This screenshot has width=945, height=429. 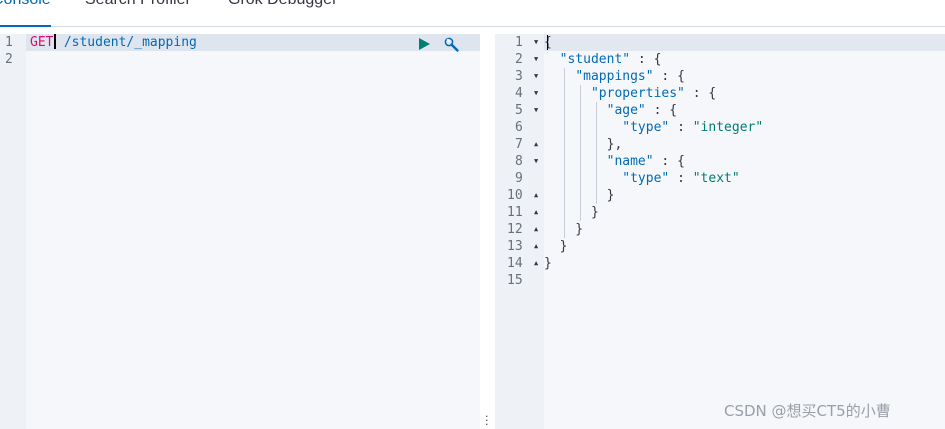 I want to click on line-number: 2 ▼, so click(x=527, y=59).